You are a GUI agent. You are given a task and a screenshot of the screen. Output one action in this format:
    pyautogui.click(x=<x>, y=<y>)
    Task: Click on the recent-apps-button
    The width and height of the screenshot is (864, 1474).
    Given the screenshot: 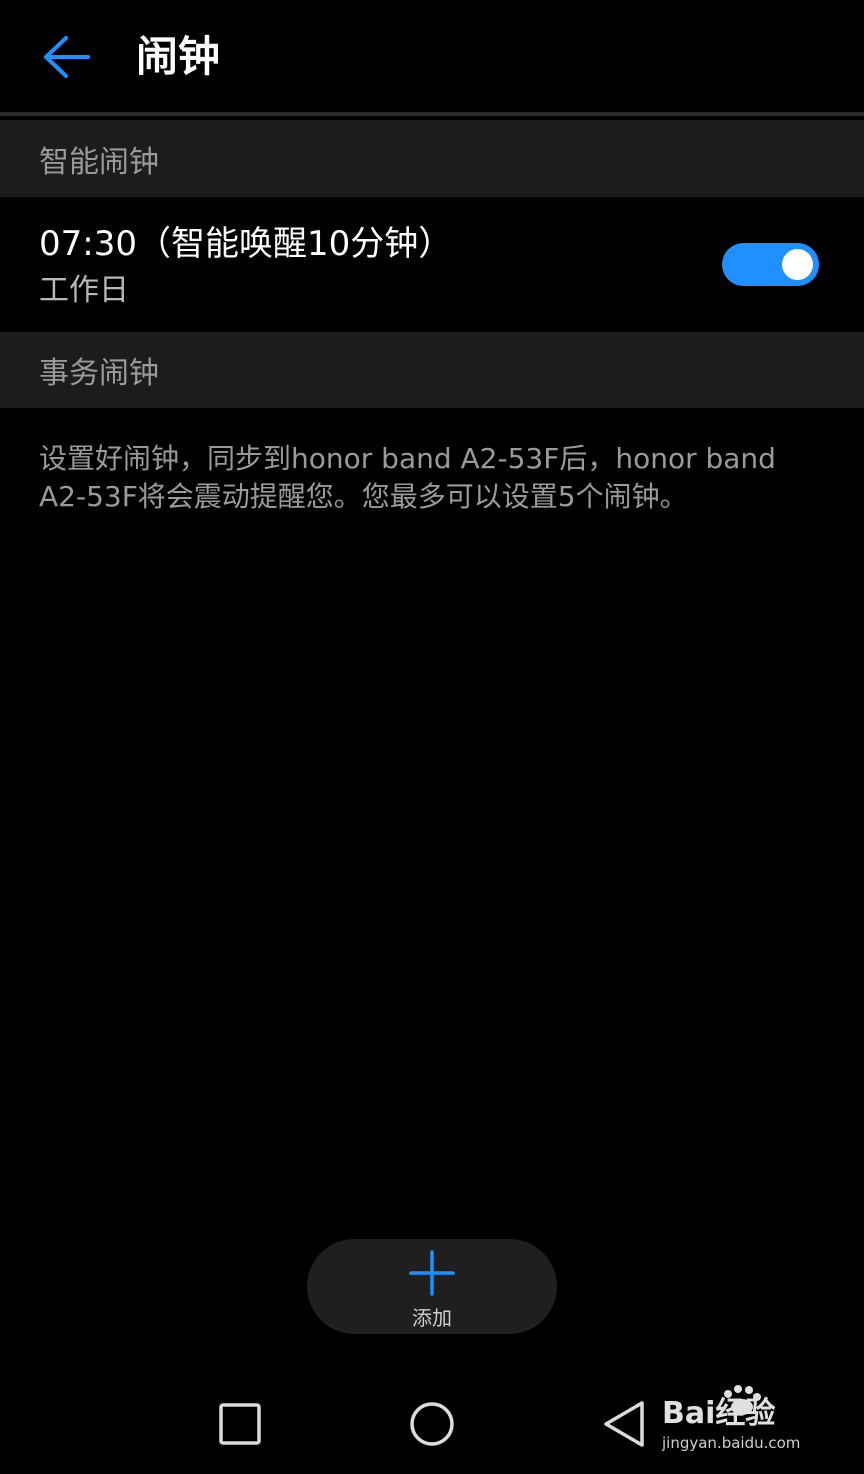 What is the action you would take?
    pyautogui.click(x=240, y=1424)
    